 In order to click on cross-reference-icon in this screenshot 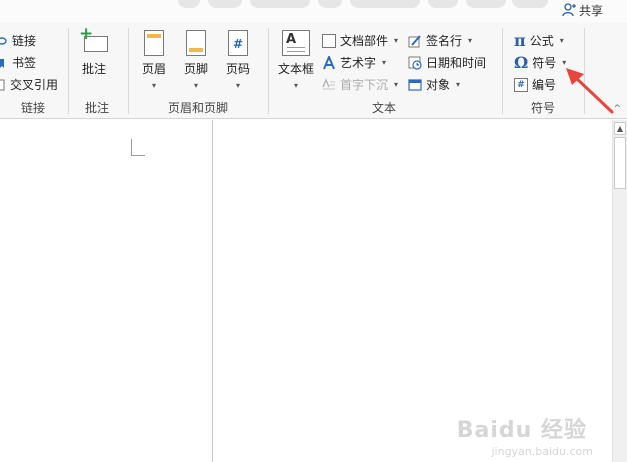, I will do `click(2, 84)`.